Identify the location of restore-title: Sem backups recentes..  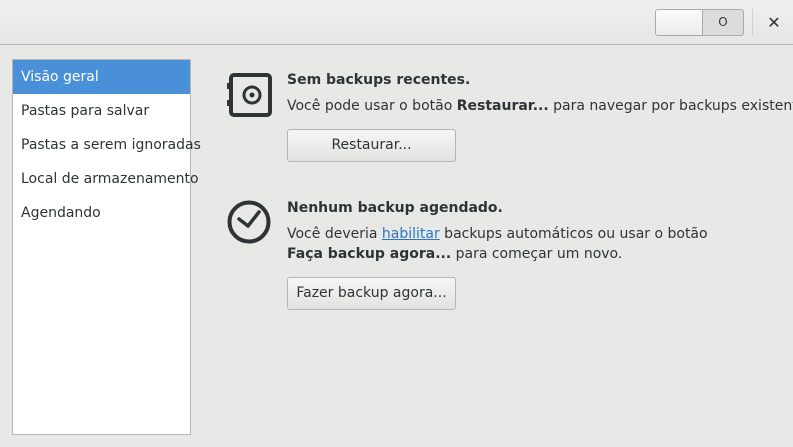
(379, 80).